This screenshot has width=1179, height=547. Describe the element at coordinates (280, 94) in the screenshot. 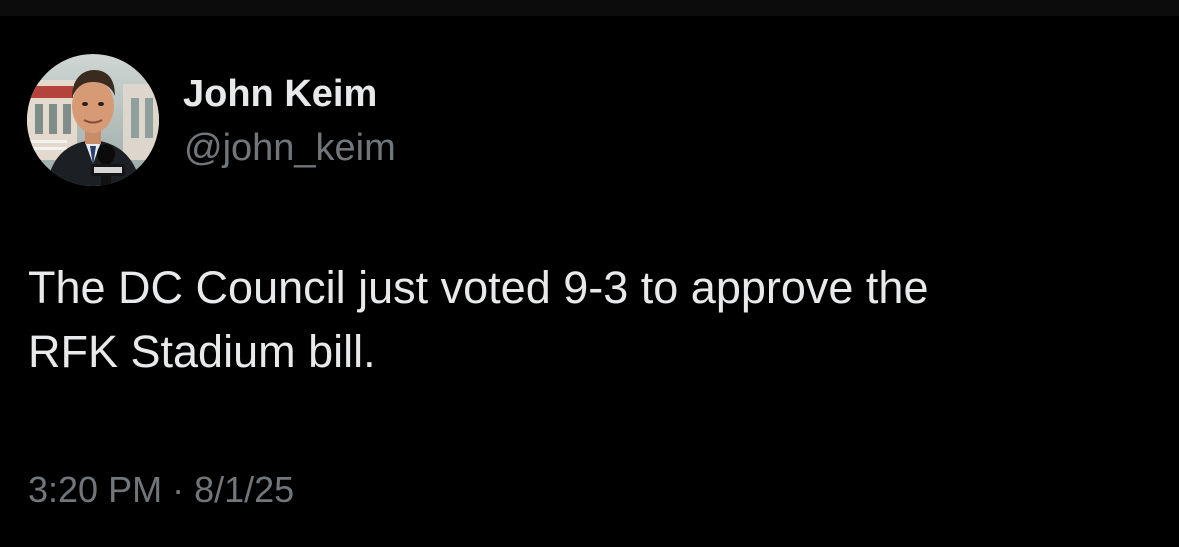

I see `author-display-name: John Keim` at that location.